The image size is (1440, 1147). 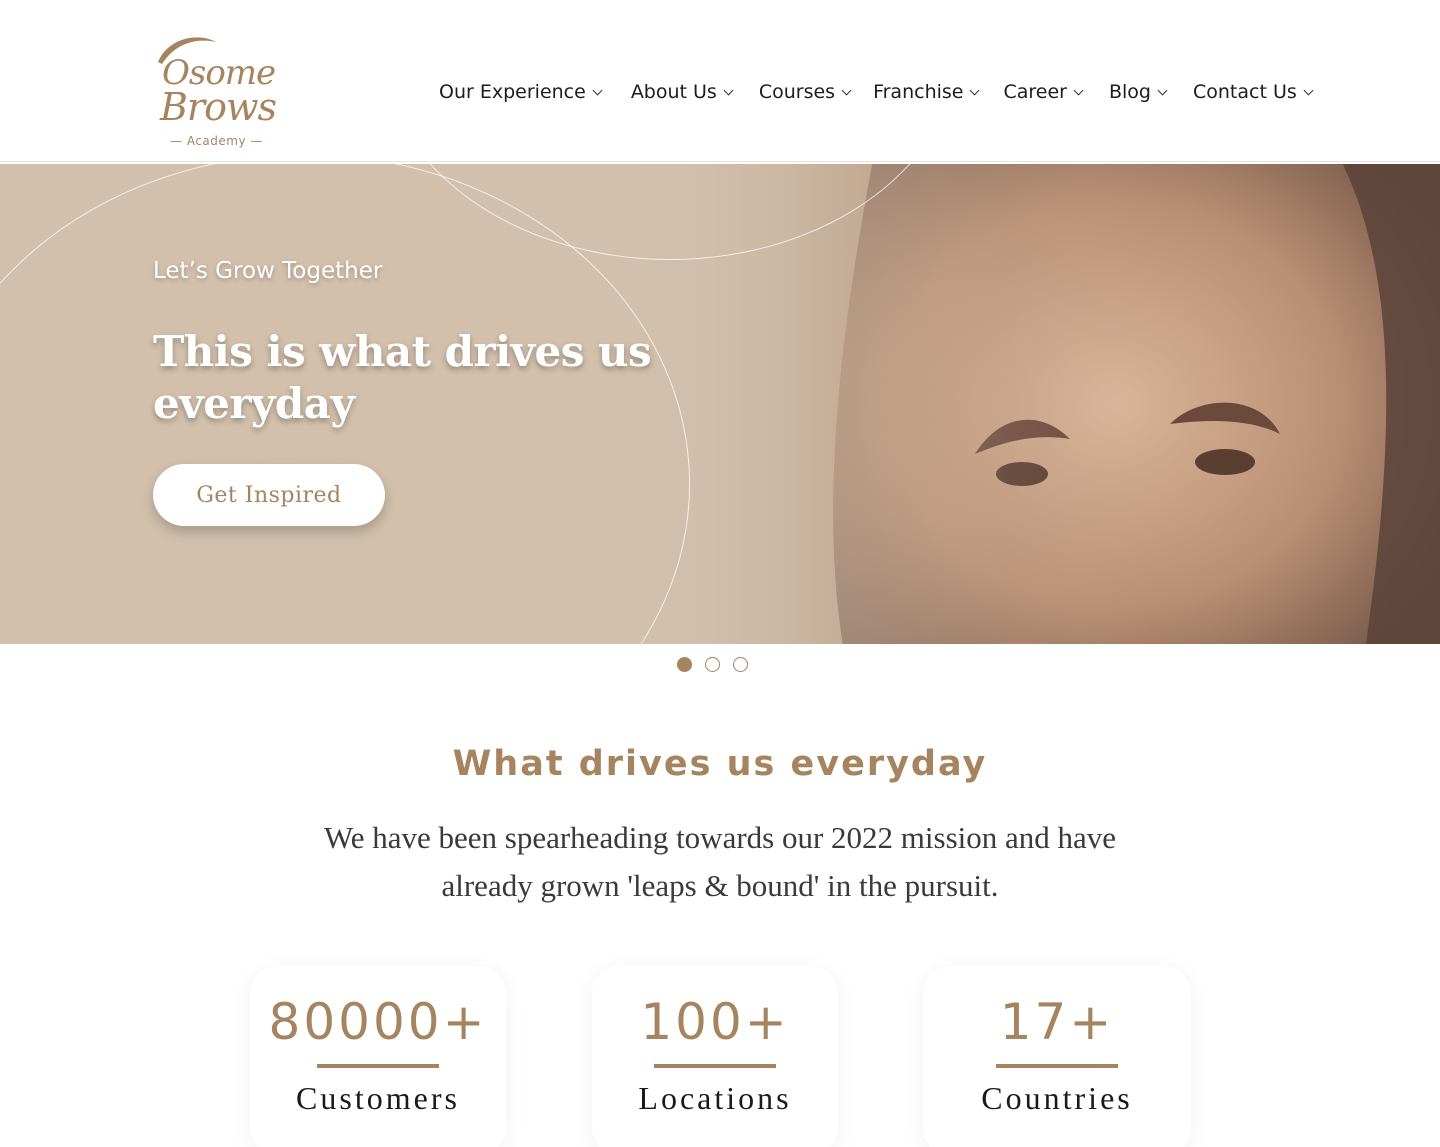 I want to click on nav-item-franchise: Franchise, so click(x=926, y=92).